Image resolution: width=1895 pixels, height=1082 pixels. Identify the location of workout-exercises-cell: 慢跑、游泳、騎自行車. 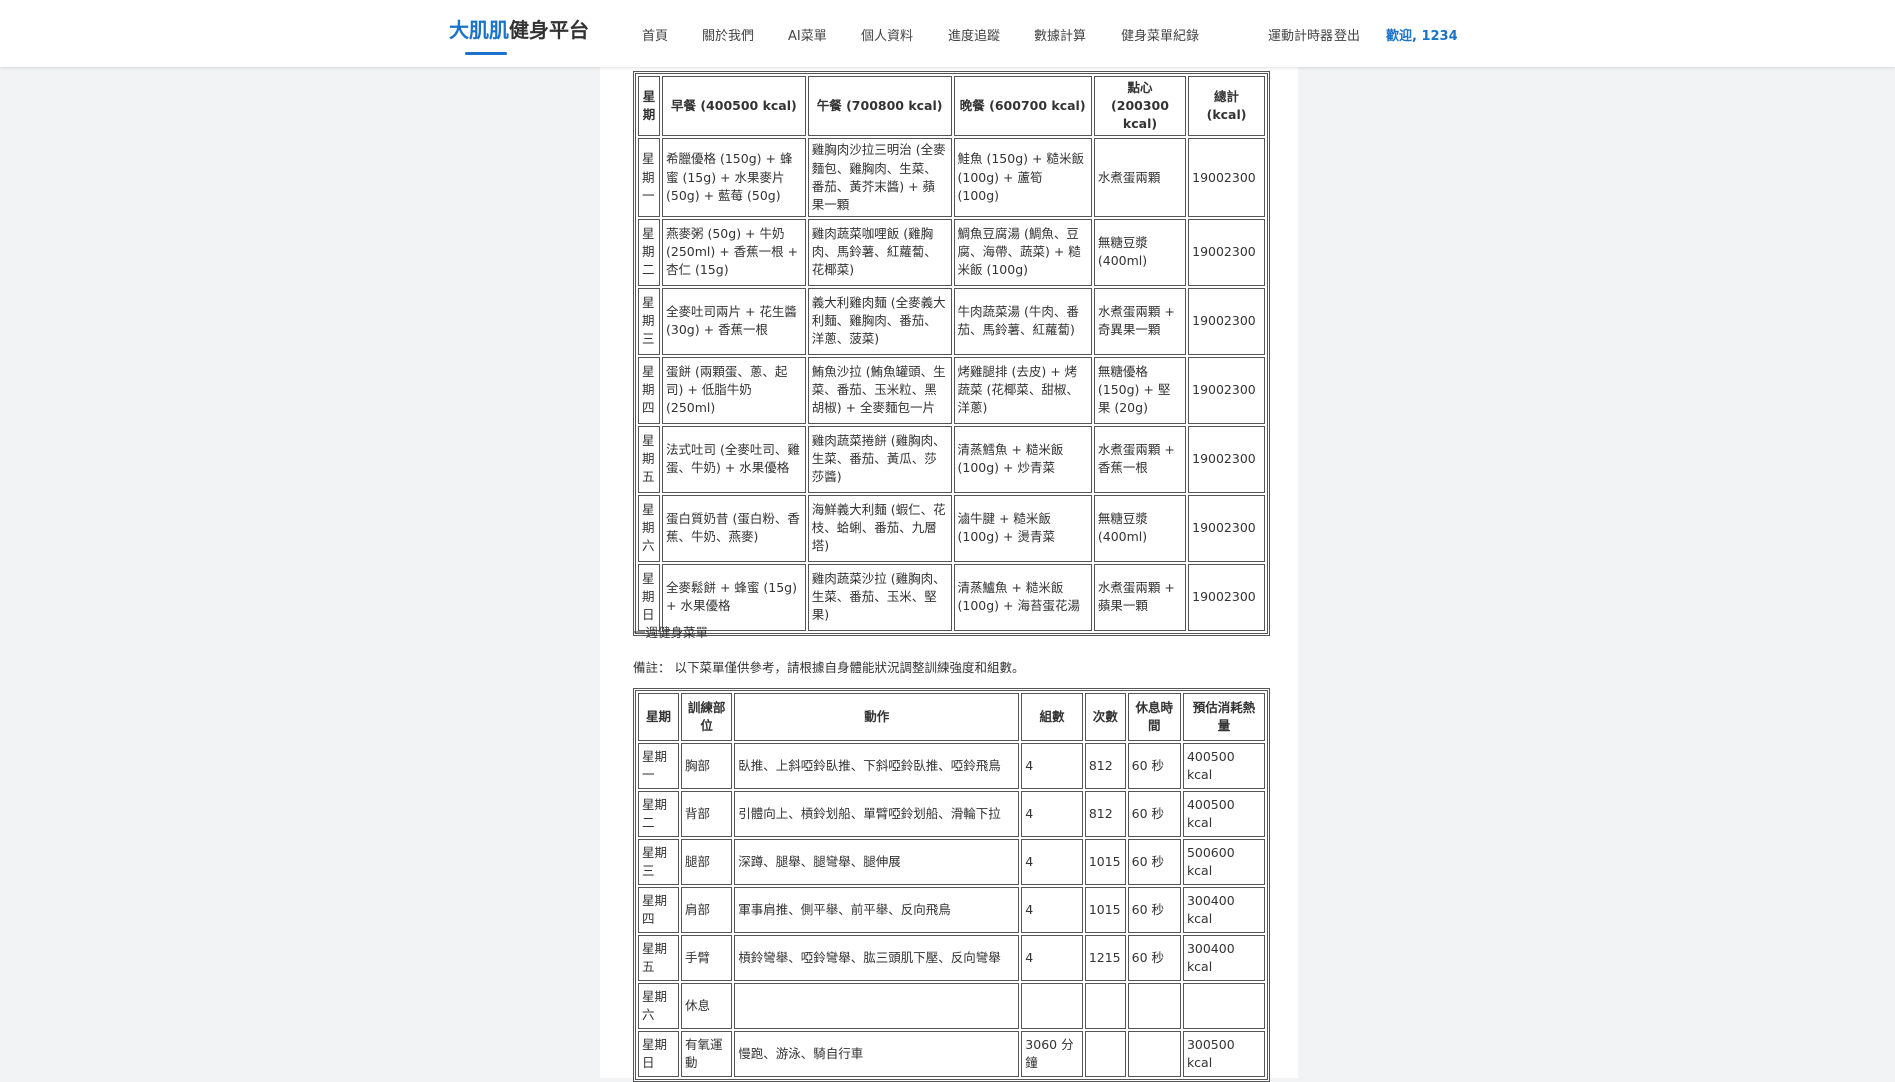
(877, 1054).